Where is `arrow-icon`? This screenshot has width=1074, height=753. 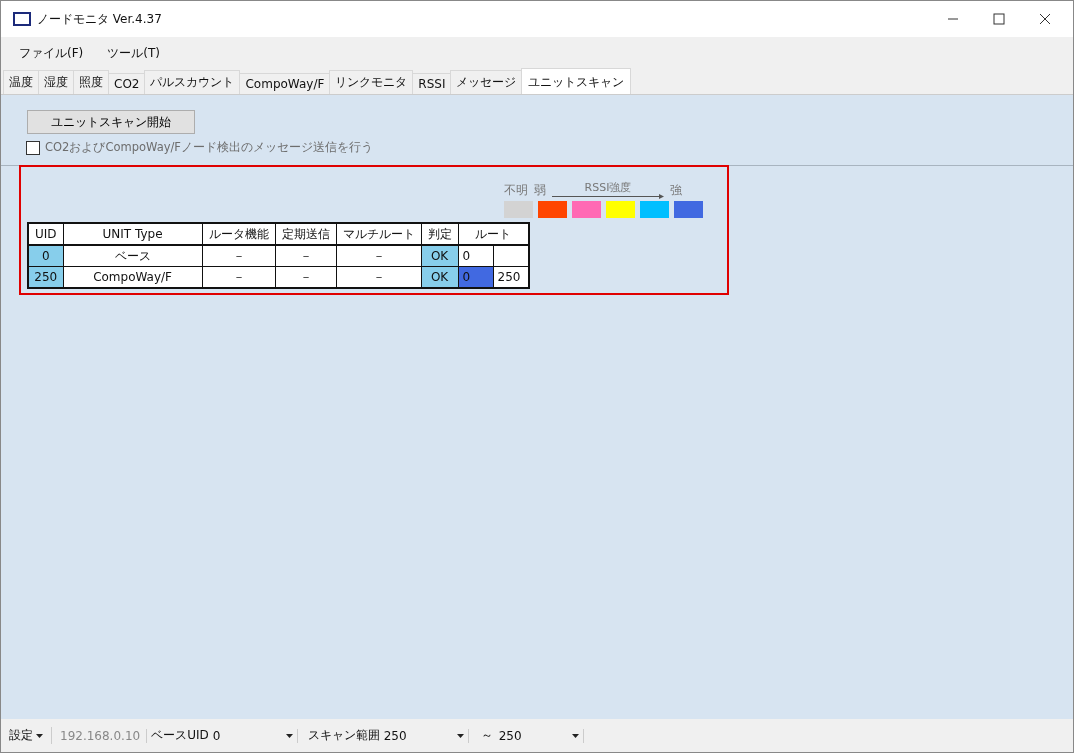
arrow-icon is located at coordinates (608, 196).